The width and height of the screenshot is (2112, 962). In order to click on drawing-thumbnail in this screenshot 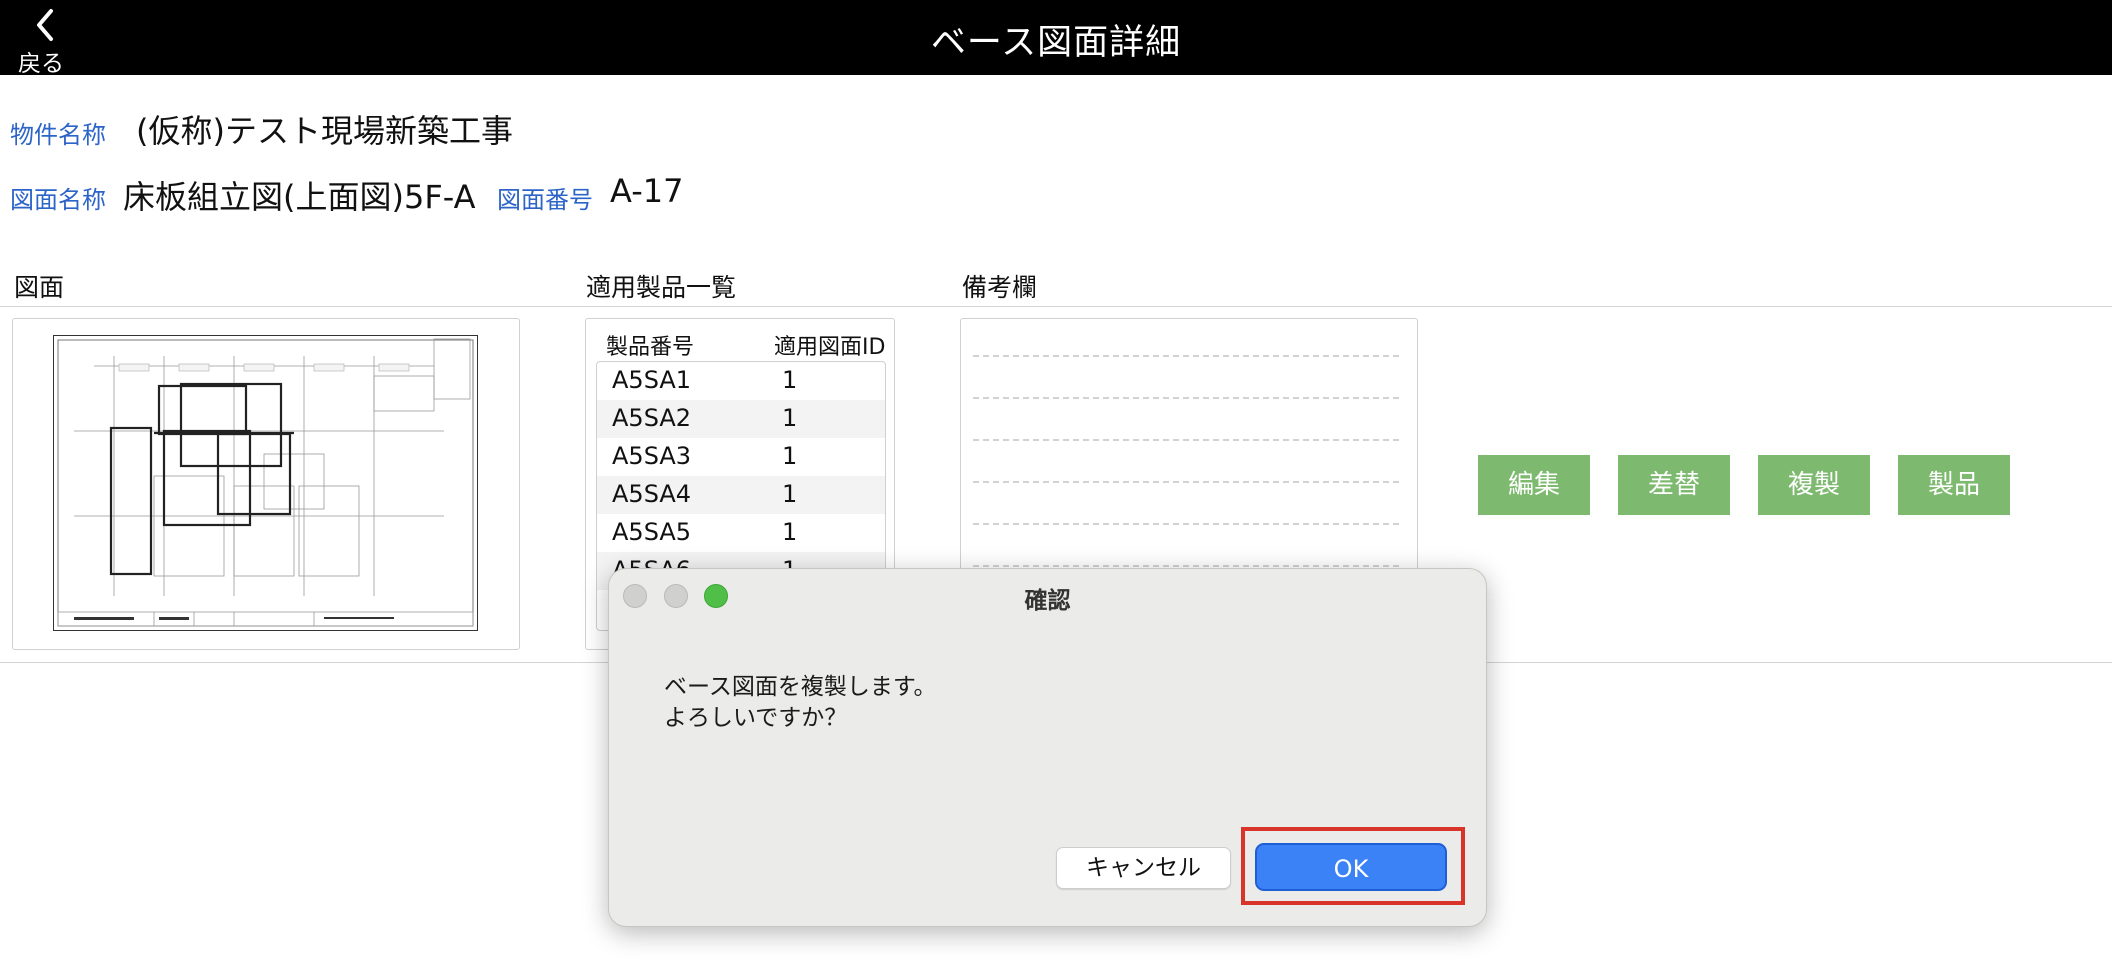, I will do `click(265, 483)`.